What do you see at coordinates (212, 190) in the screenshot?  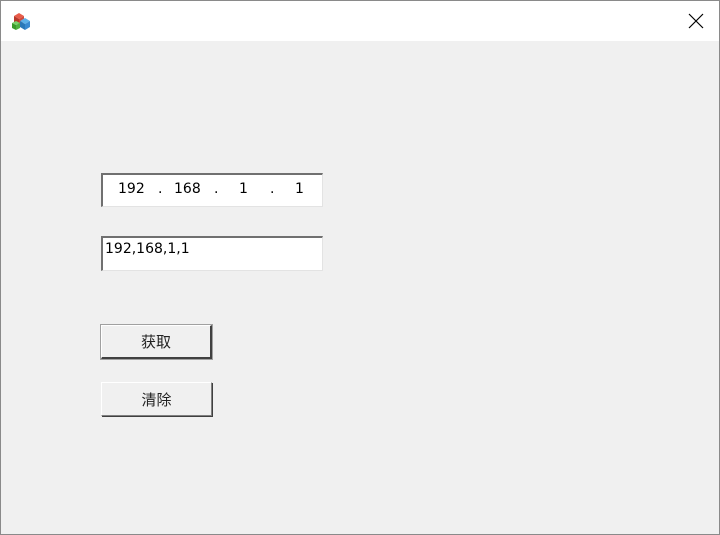 I see `ip-address-input: 192 . 168 . 1 . 1` at bounding box center [212, 190].